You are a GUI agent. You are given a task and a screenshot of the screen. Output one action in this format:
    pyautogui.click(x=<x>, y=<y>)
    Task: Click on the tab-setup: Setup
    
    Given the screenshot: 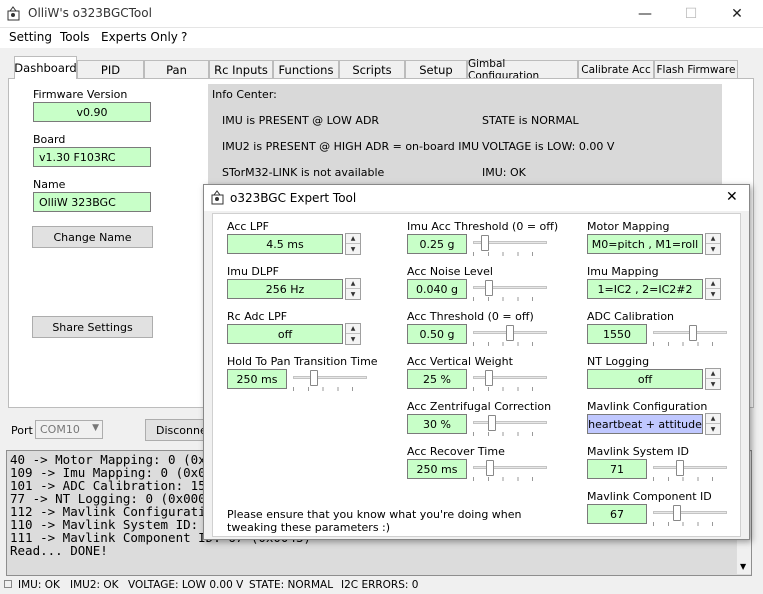 What is the action you would take?
    pyautogui.click(x=436, y=69)
    